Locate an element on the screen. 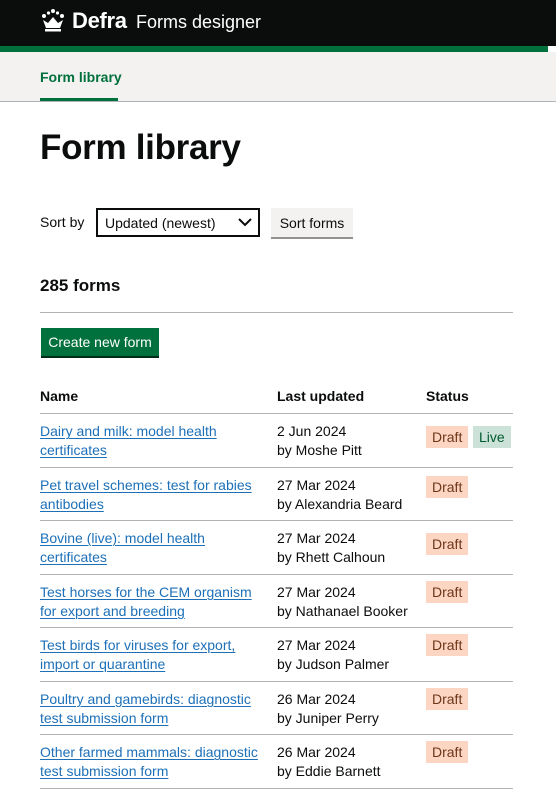 The image size is (556, 793). sort-select: Updated (newest) is located at coordinates (178, 222).